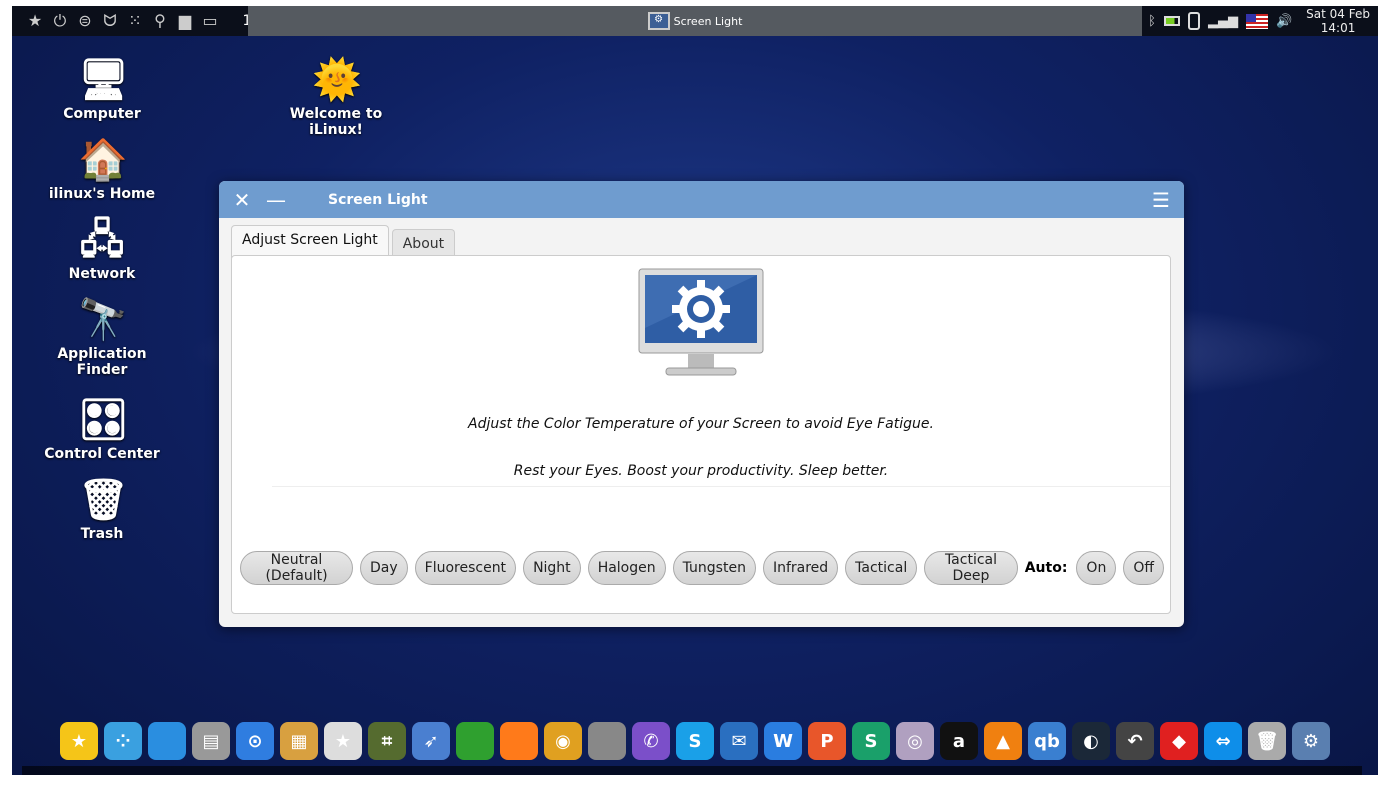 The width and height of the screenshot is (1390, 792). I want to click on dock-apps-icon: ⁘, so click(123, 741).